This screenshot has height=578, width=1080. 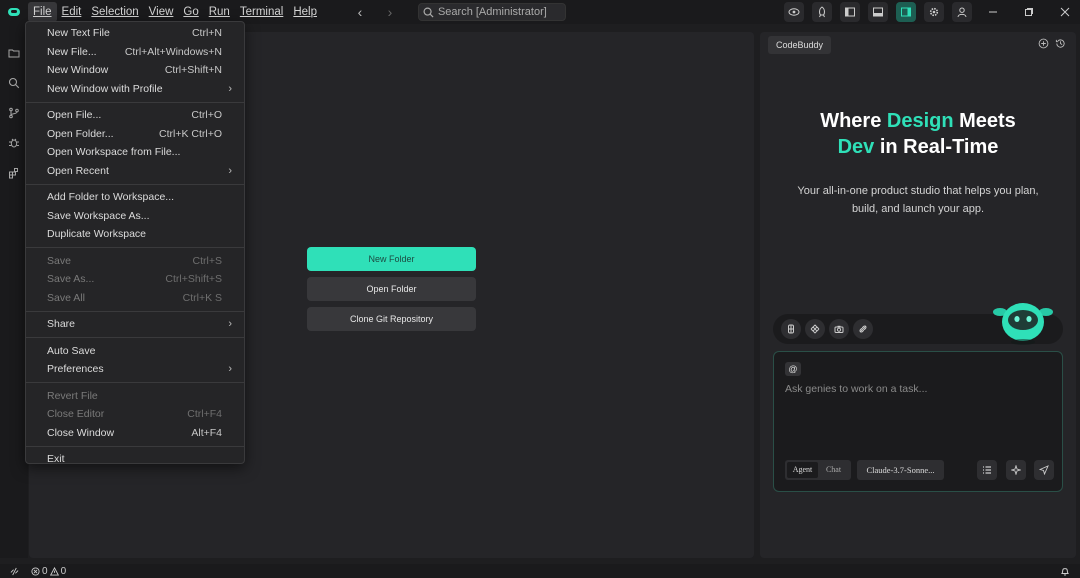 What do you see at coordinates (390, 12) in the screenshot?
I see `forward-arrow-icon: ›` at bounding box center [390, 12].